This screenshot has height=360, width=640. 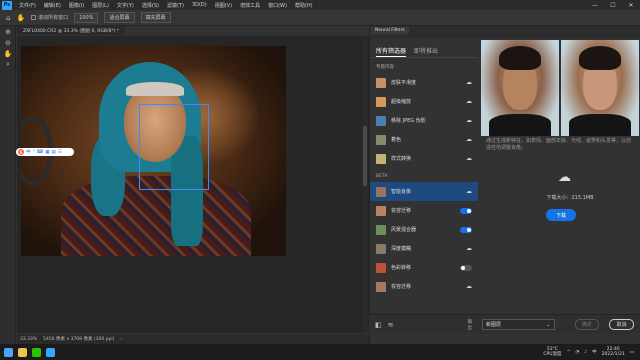 What do you see at coordinates (569, 352) in the screenshot?
I see `tray-arrow-icon: ^` at bounding box center [569, 352].